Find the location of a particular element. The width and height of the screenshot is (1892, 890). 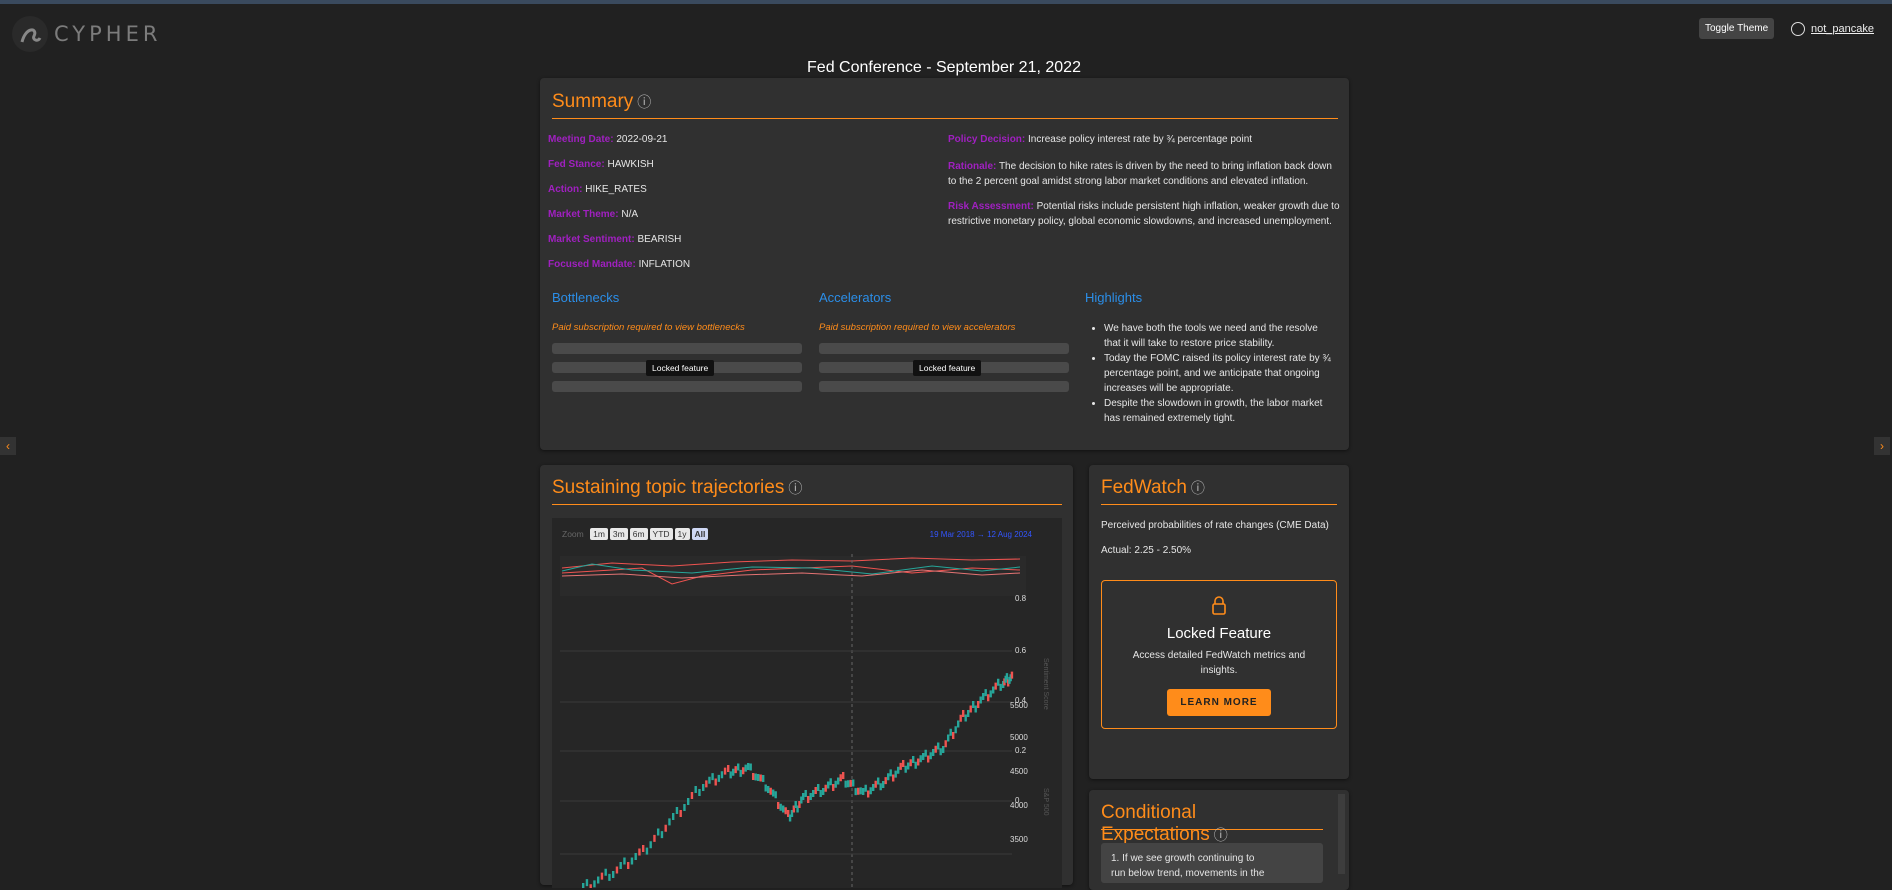

field-label: Fed Stance: is located at coordinates (576, 164).